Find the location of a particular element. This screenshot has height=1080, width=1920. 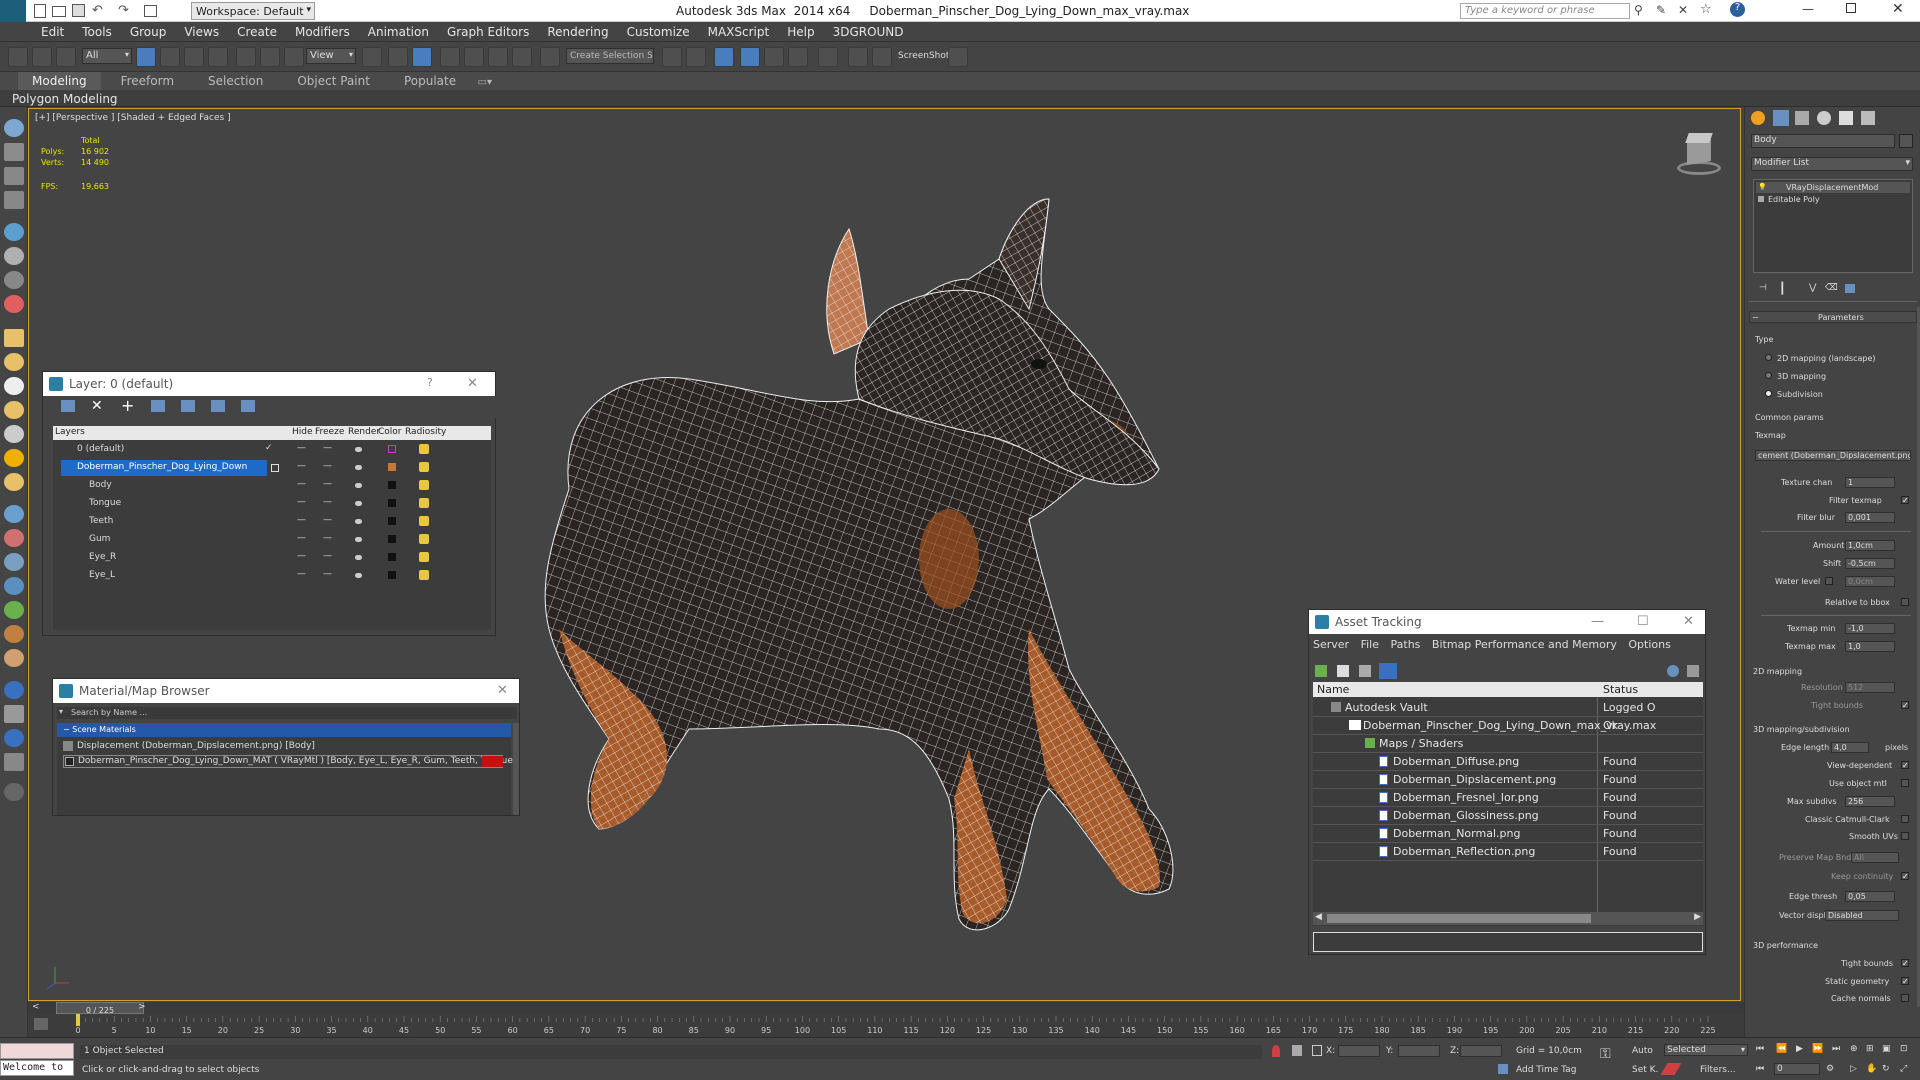

binoculars-icon: ⚲ is located at coordinates (1638, 10).